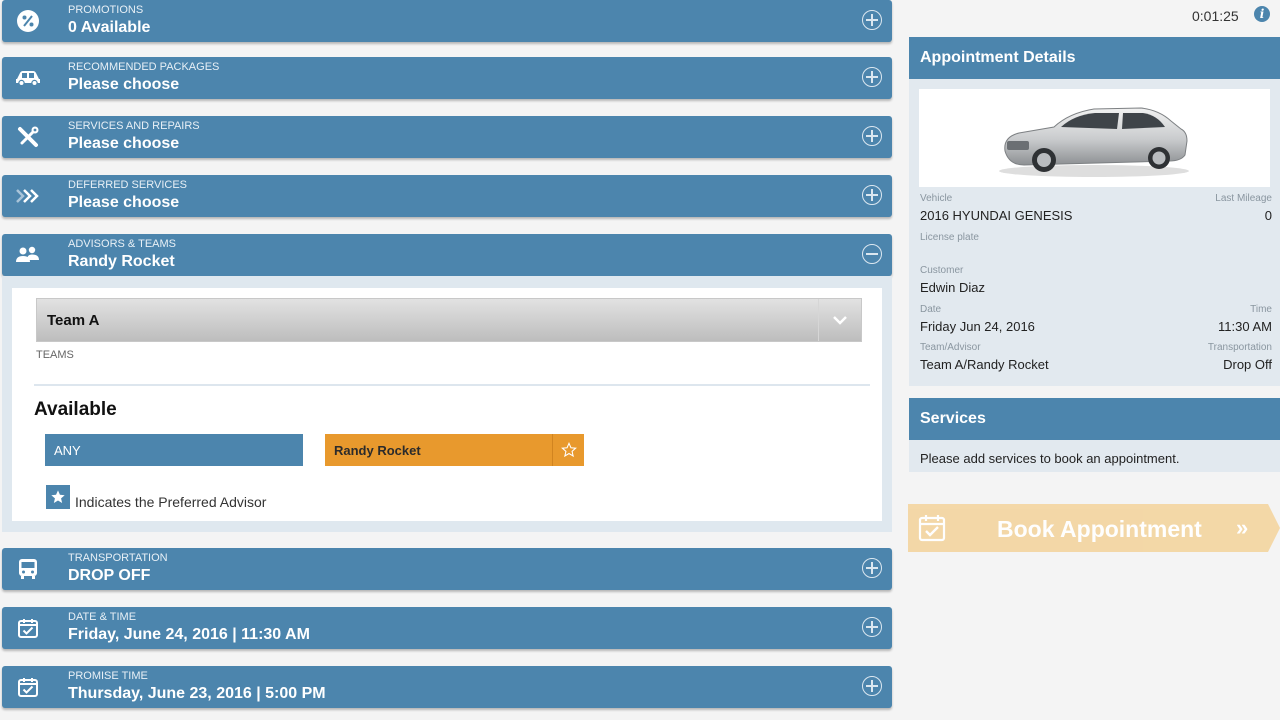 Image resolution: width=1280 pixels, height=720 pixels. I want to click on book-appointment-label: Book Appointment, so click(1099, 529).